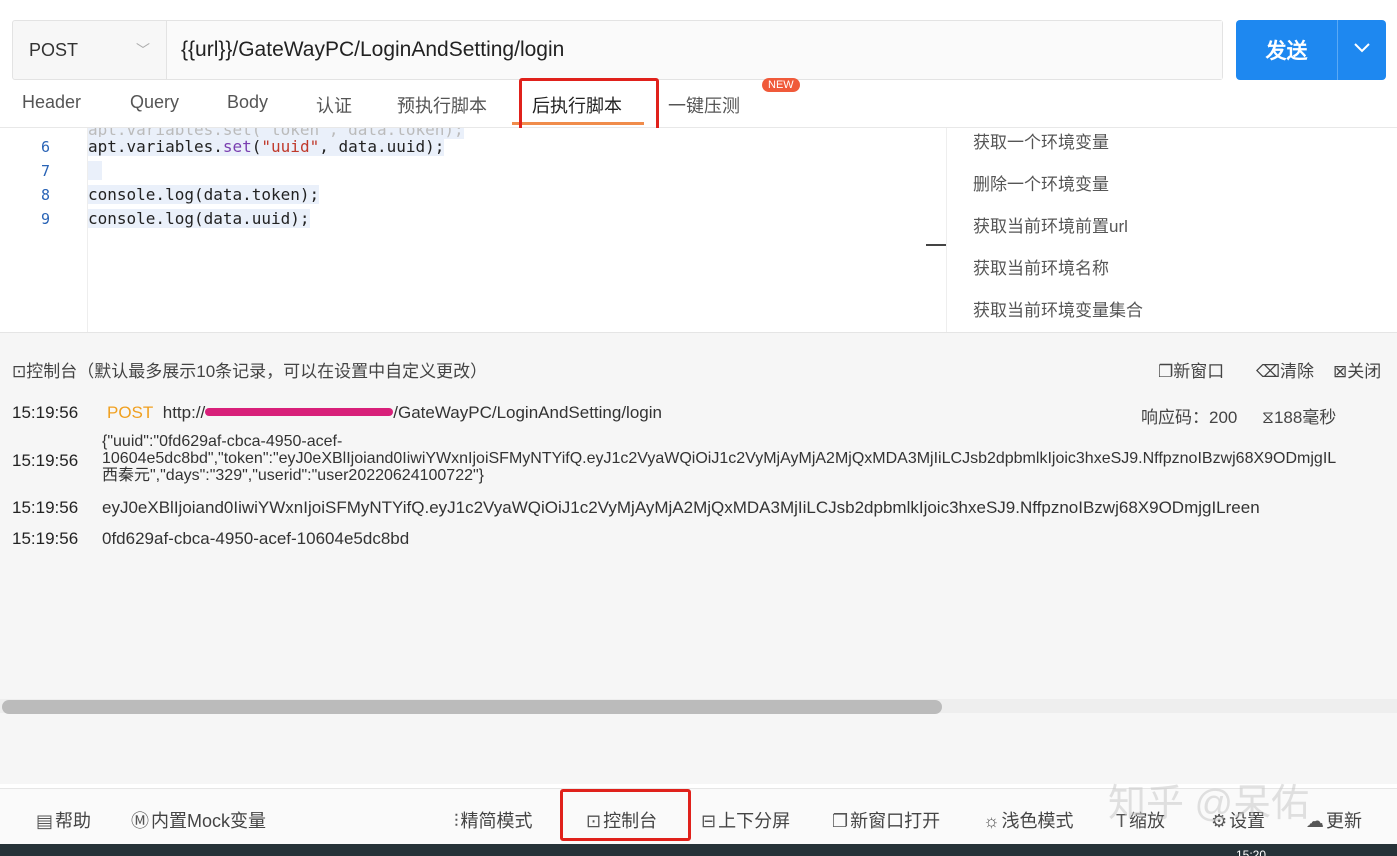  Describe the element at coordinates (95, 170) in the screenshot. I see `code-line` at that location.